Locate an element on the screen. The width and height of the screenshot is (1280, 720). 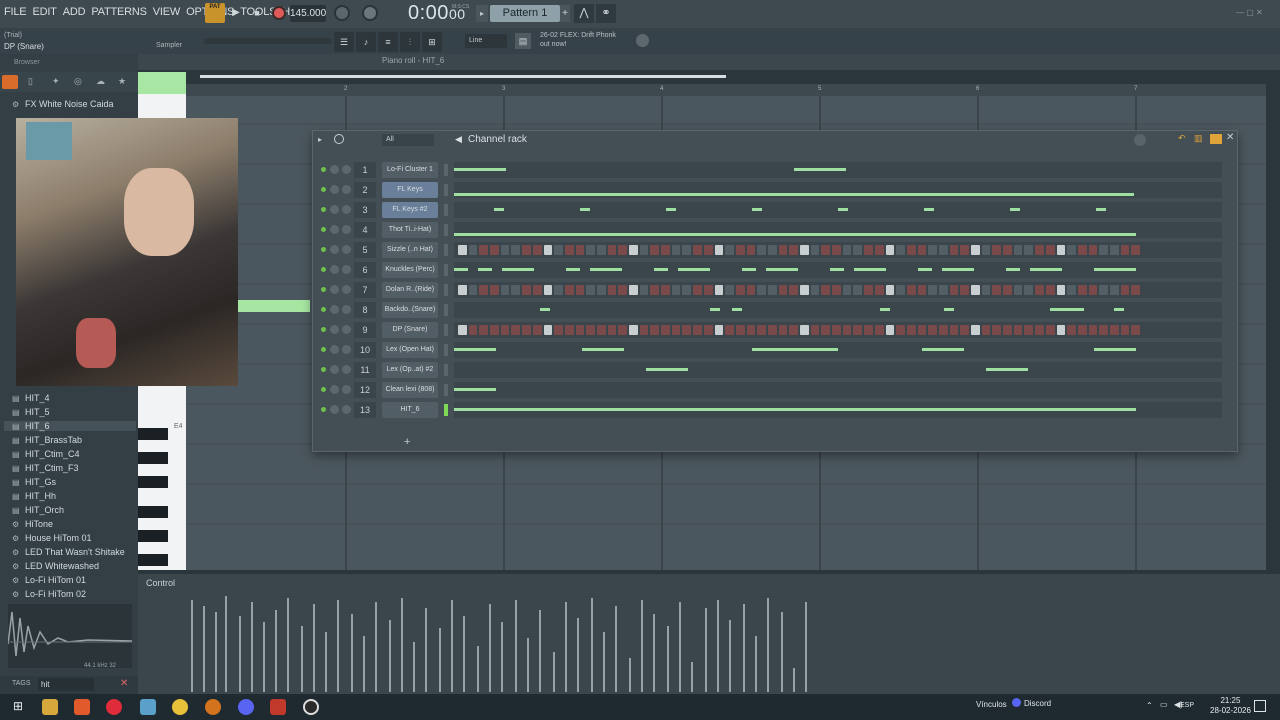
channel-name-button: FL Keys #2 is located at coordinates (410, 210).